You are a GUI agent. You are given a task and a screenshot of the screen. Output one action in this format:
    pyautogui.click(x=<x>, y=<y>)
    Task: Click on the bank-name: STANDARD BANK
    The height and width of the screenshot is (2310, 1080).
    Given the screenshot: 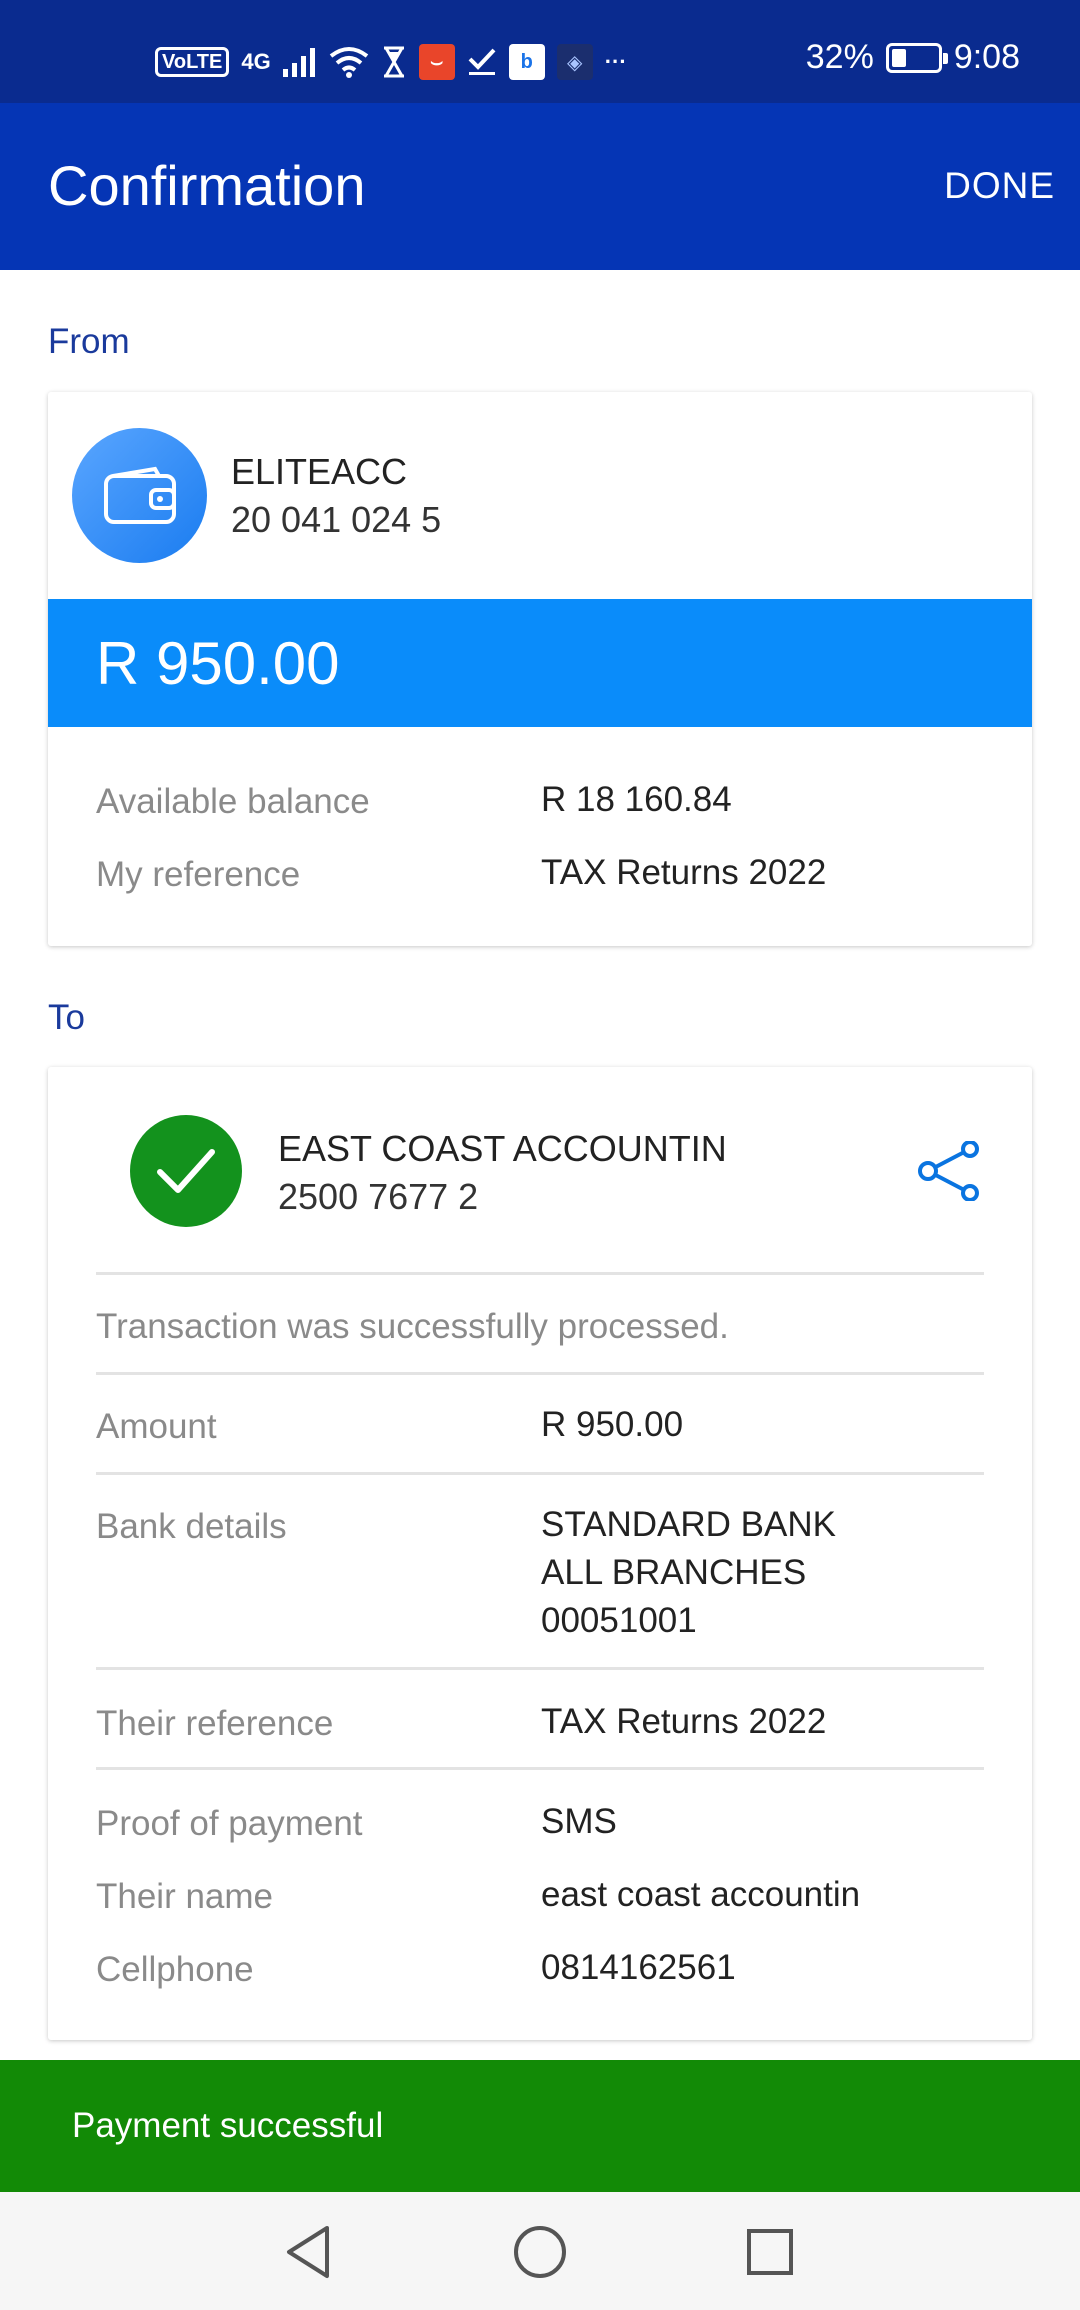 What is the action you would take?
    pyautogui.click(x=688, y=1524)
    